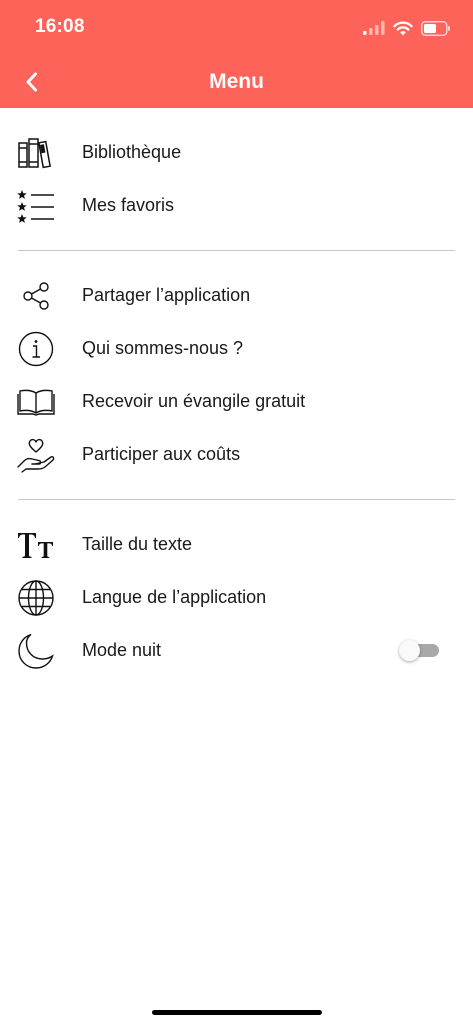 The width and height of the screenshot is (473, 1024). I want to click on menu-item-participer: Participer aux coûts, so click(236, 454).